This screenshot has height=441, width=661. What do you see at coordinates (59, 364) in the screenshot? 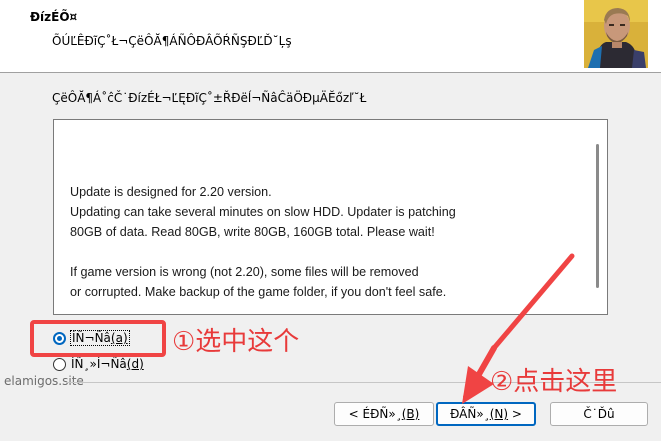
I see `decline-radio` at bounding box center [59, 364].